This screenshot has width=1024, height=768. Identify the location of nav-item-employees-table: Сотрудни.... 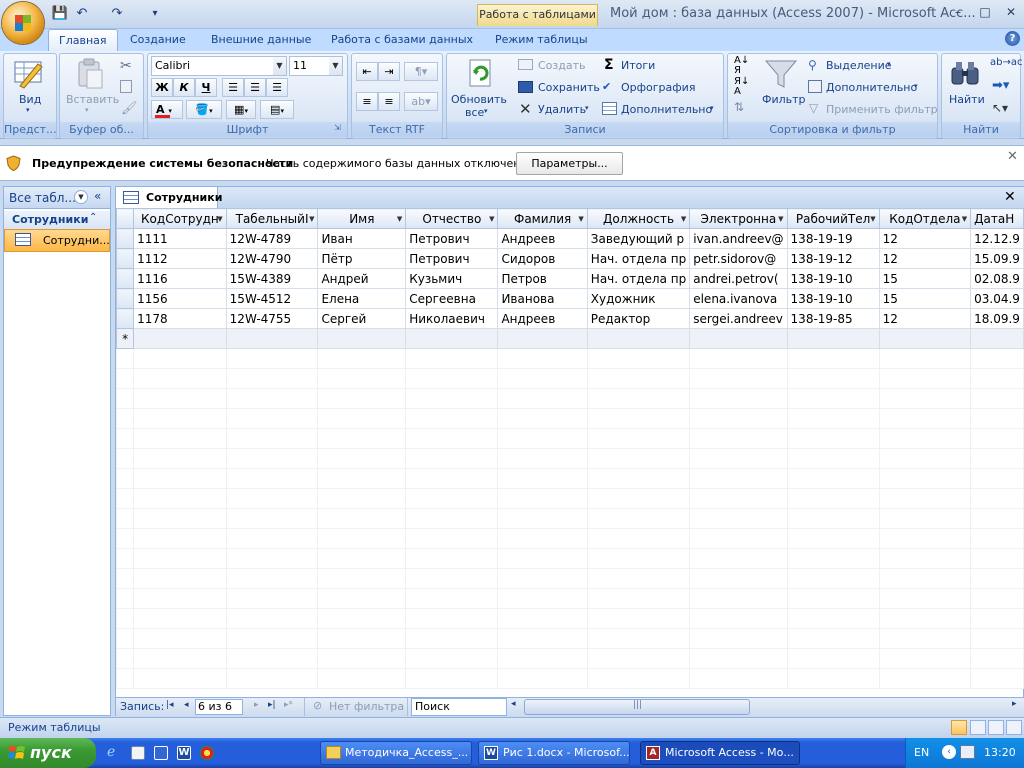
(57, 240).